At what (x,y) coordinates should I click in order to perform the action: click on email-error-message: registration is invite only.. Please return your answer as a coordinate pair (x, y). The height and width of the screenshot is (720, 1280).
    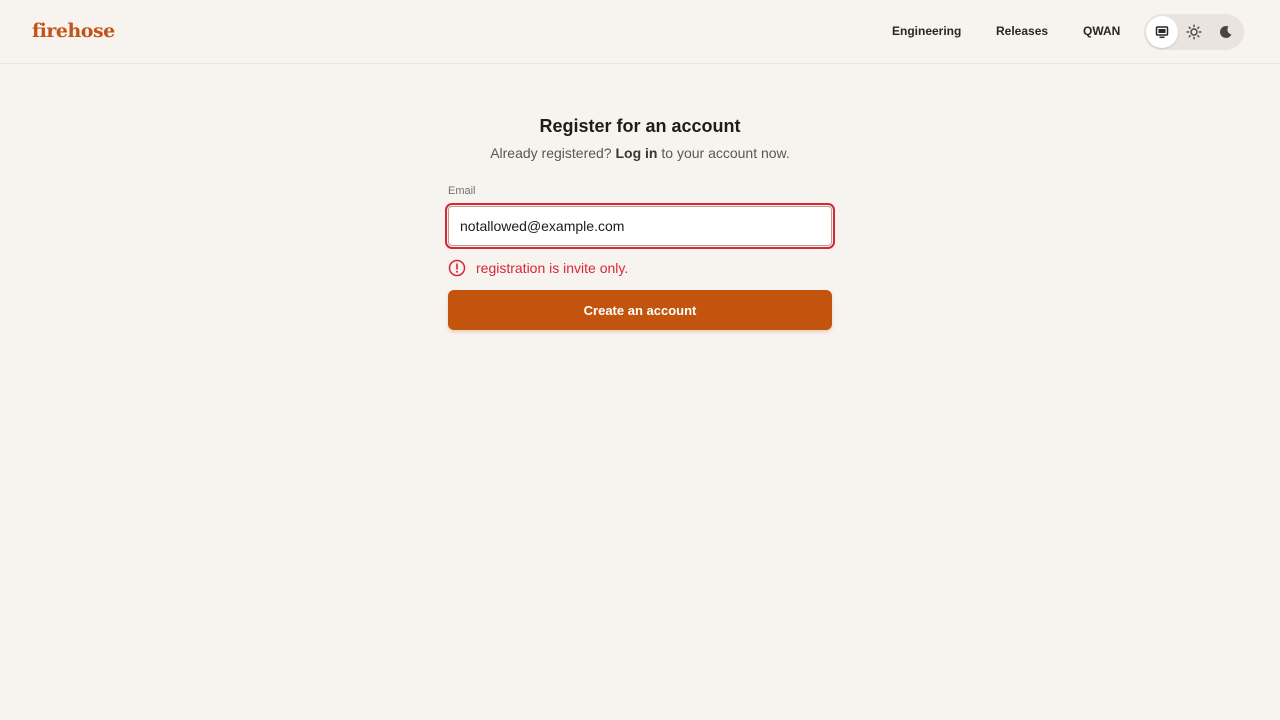
    Looking at the image, I should click on (538, 268).